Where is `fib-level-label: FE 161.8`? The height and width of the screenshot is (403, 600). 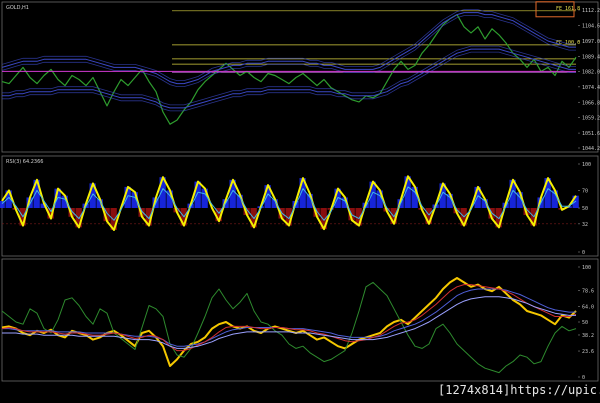 fib-level-label: FE 161.8 is located at coordinates (568, 9).